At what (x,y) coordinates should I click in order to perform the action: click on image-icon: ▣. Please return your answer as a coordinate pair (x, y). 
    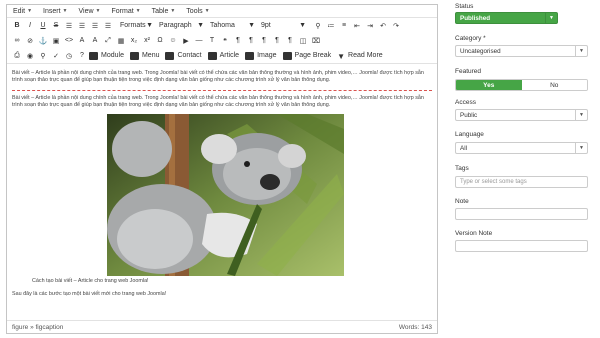
    Looking at the image, I should click on (56, 41).